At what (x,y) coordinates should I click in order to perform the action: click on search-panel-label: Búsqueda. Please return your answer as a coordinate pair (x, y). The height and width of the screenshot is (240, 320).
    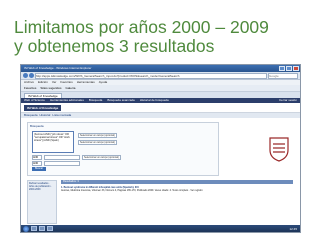
    Looking at the image, I should click on (37, 126).